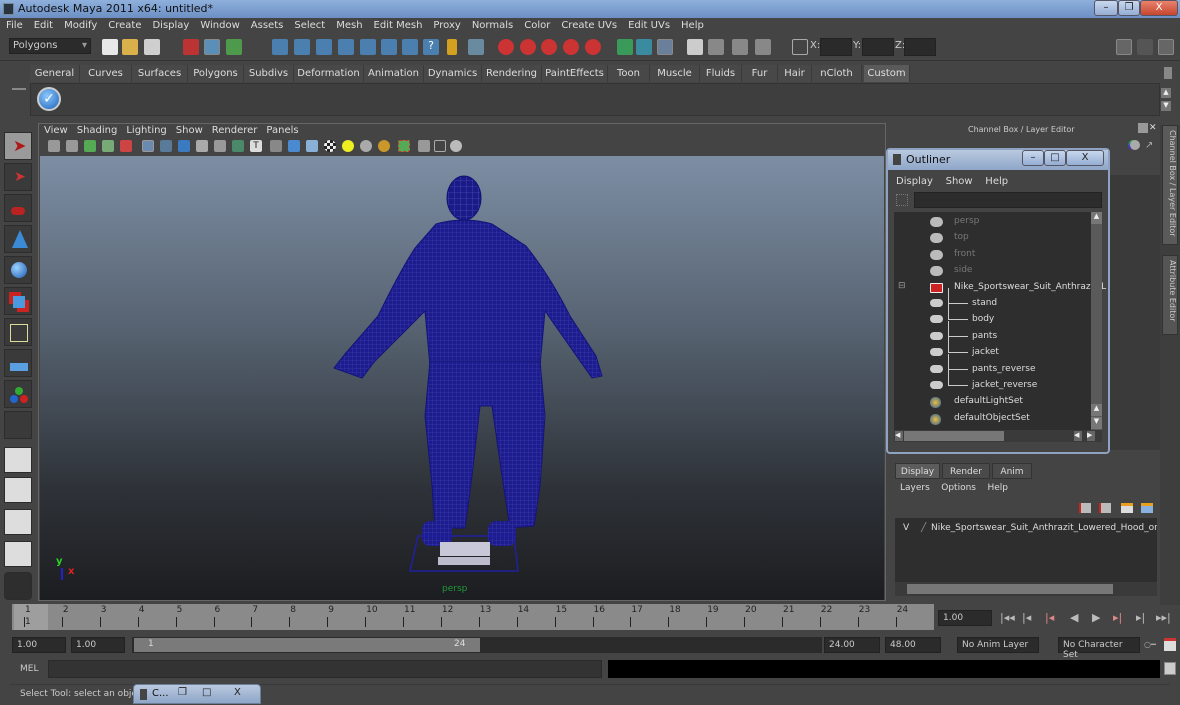 The image size is (1180, 705). What do you see at coordinates (206, 692) in the screenshot?
I see `minimized-maximize-button: □` at bounding box center [206, 692].